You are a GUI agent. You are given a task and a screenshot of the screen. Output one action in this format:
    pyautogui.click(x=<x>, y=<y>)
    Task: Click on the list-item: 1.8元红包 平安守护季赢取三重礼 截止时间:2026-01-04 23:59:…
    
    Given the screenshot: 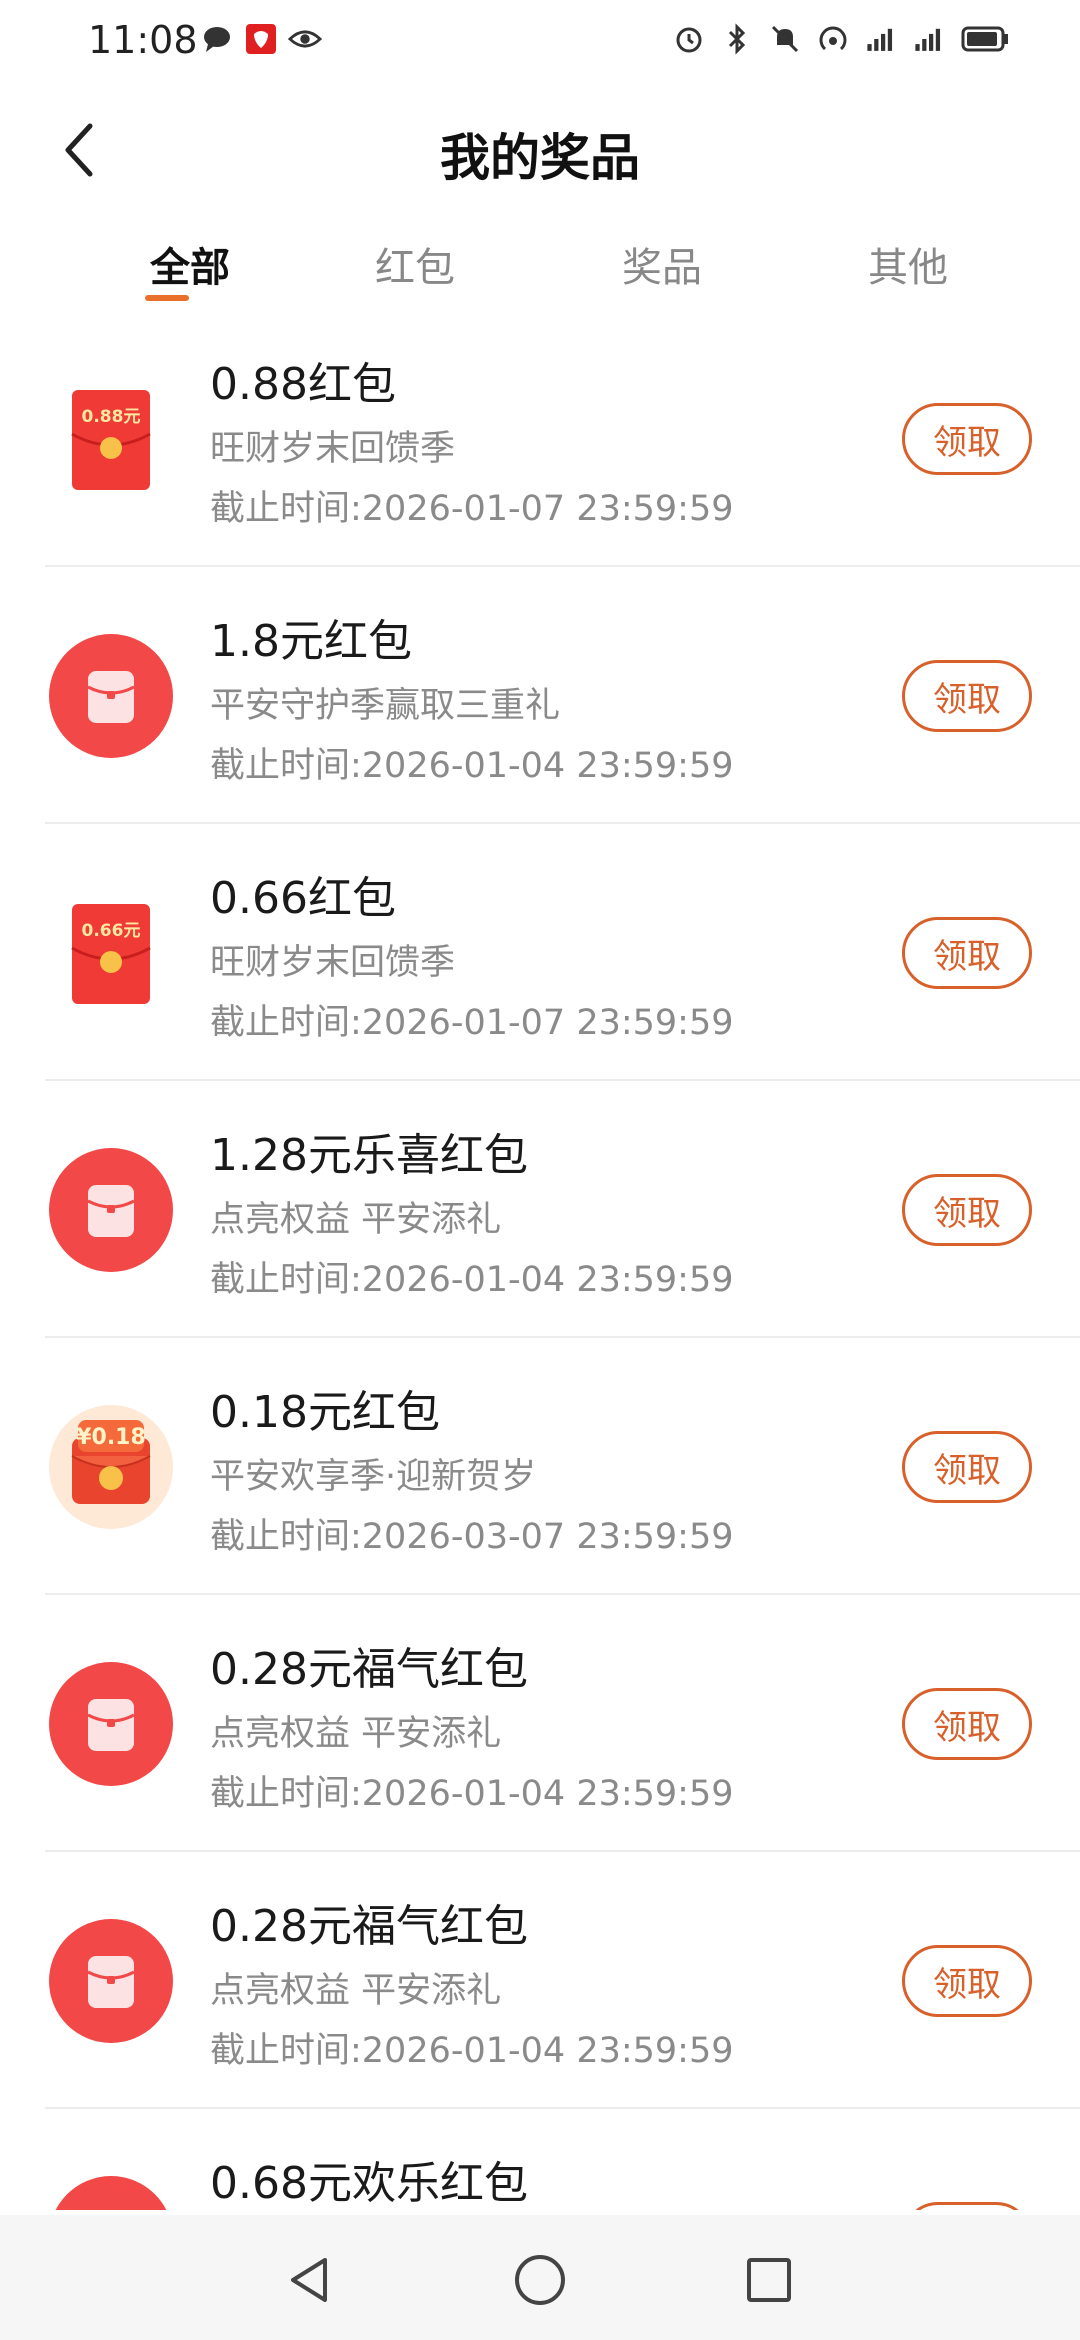 What is the action you would take?
    pyautogui.click(x=540, y=695)
    